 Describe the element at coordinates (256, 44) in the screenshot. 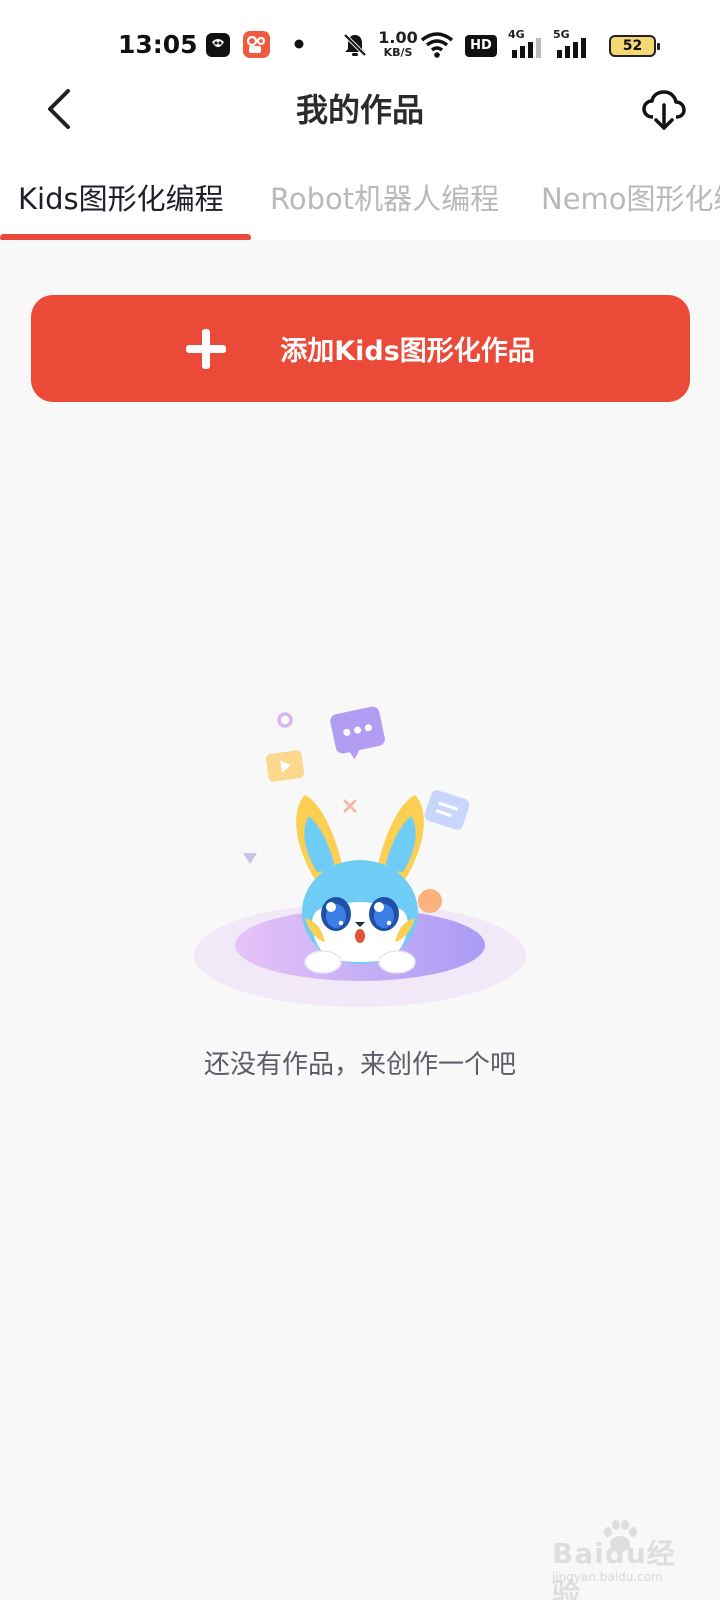

I see `app-kuaishou-icon` at that location.